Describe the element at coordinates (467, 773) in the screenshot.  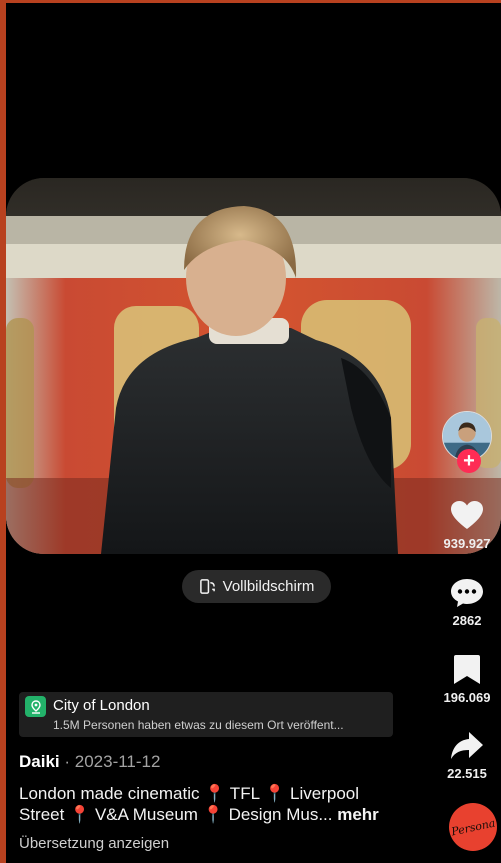
I see `share-count: 22.515` at that location.